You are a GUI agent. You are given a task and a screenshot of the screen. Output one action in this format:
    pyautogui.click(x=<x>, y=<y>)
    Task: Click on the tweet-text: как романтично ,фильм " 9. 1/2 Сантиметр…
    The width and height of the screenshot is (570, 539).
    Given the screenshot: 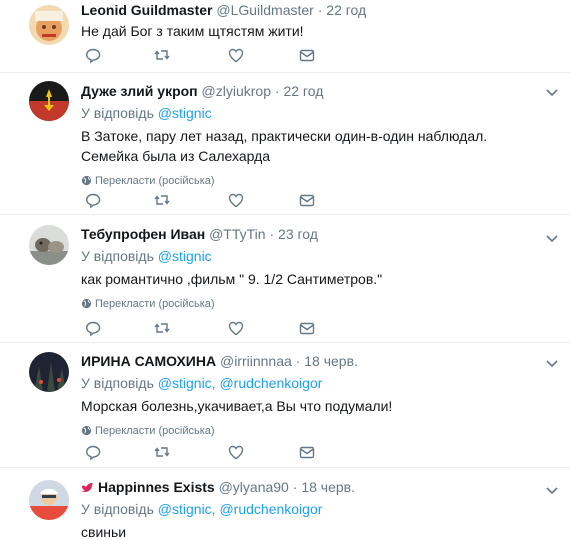 What is the action you would take?
    pyautogui.click(x=232, y=279)
    